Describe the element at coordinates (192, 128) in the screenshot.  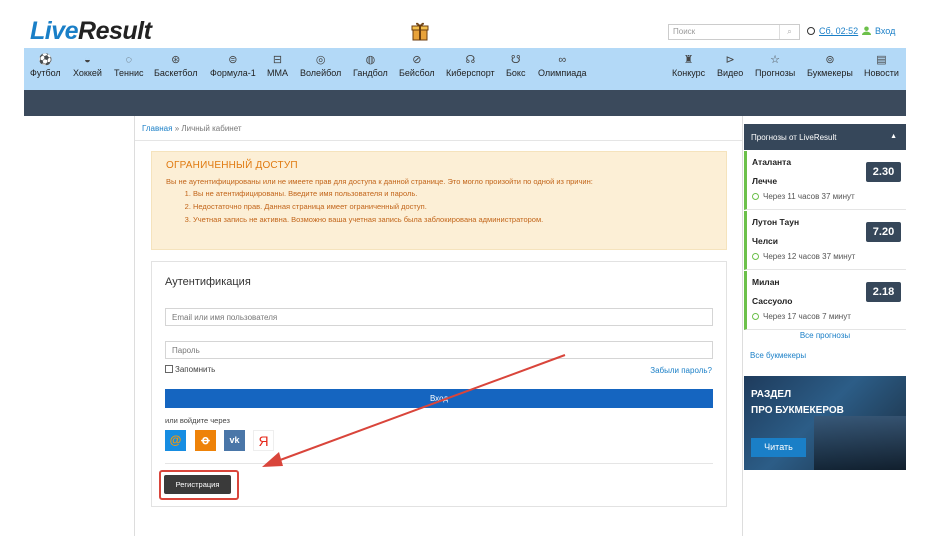
I see `breadcrumb: Главная » Личный кабинет` at that location.